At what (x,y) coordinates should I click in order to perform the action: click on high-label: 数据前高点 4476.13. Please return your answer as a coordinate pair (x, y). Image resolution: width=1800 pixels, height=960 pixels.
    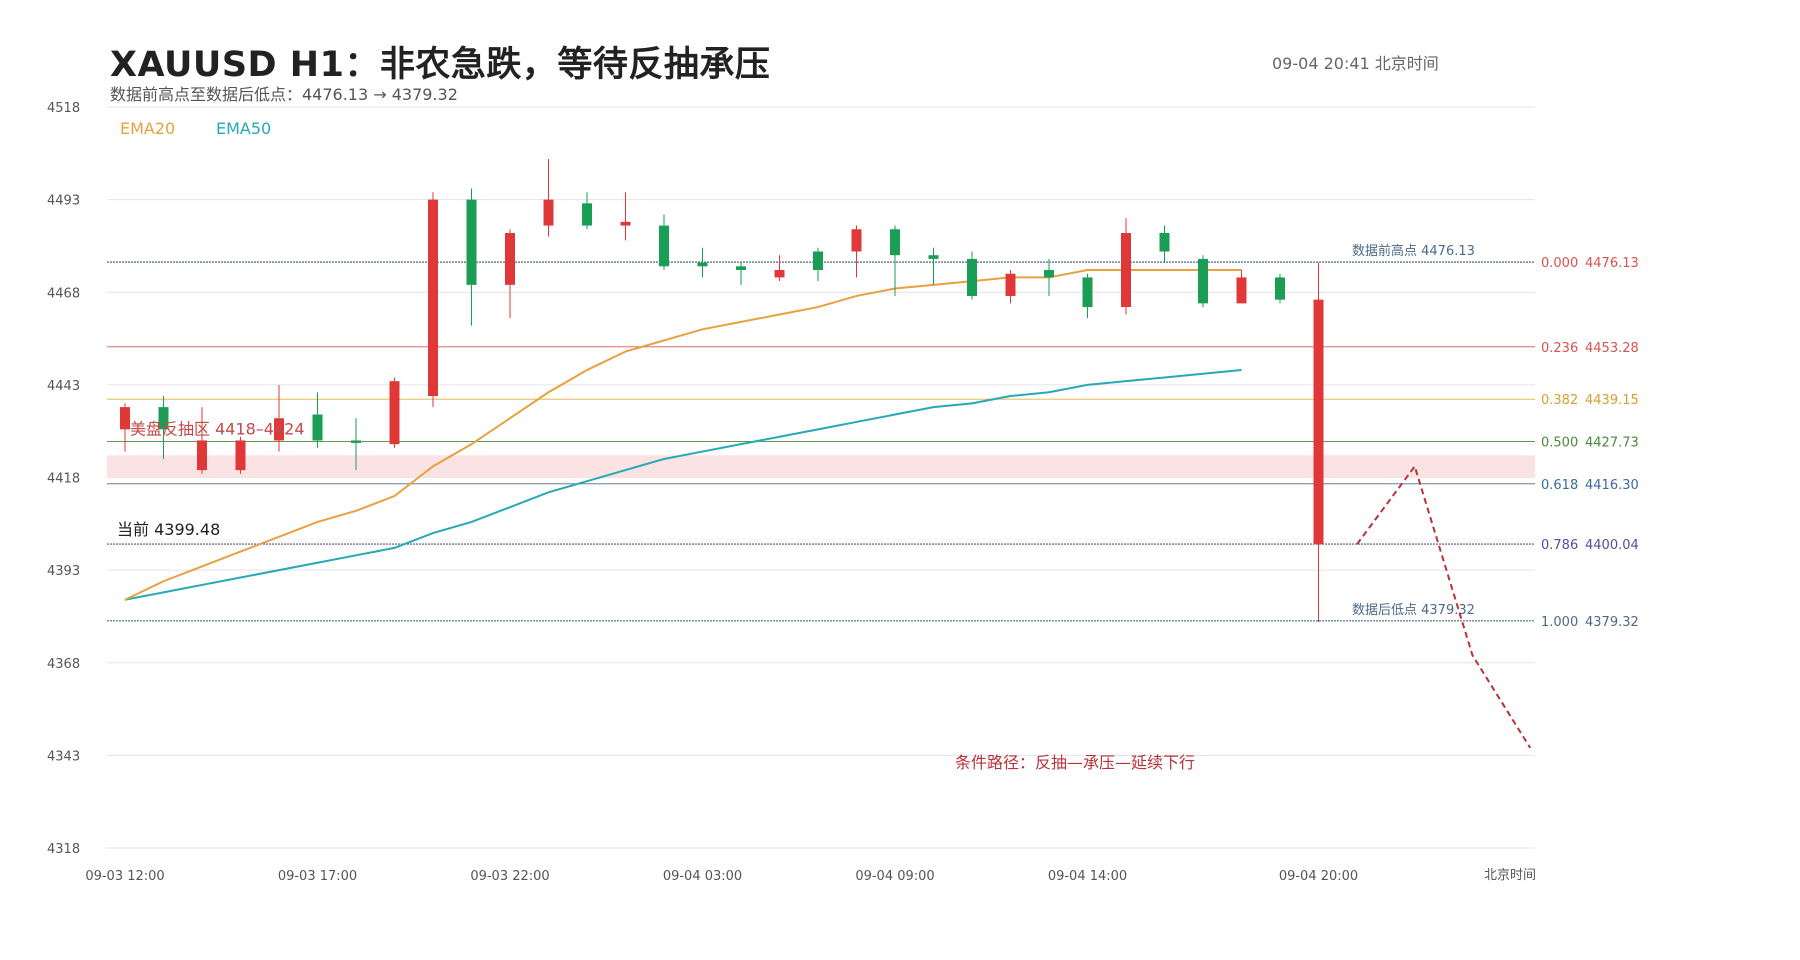
    Looking at the image, I should click on (1413, 251).